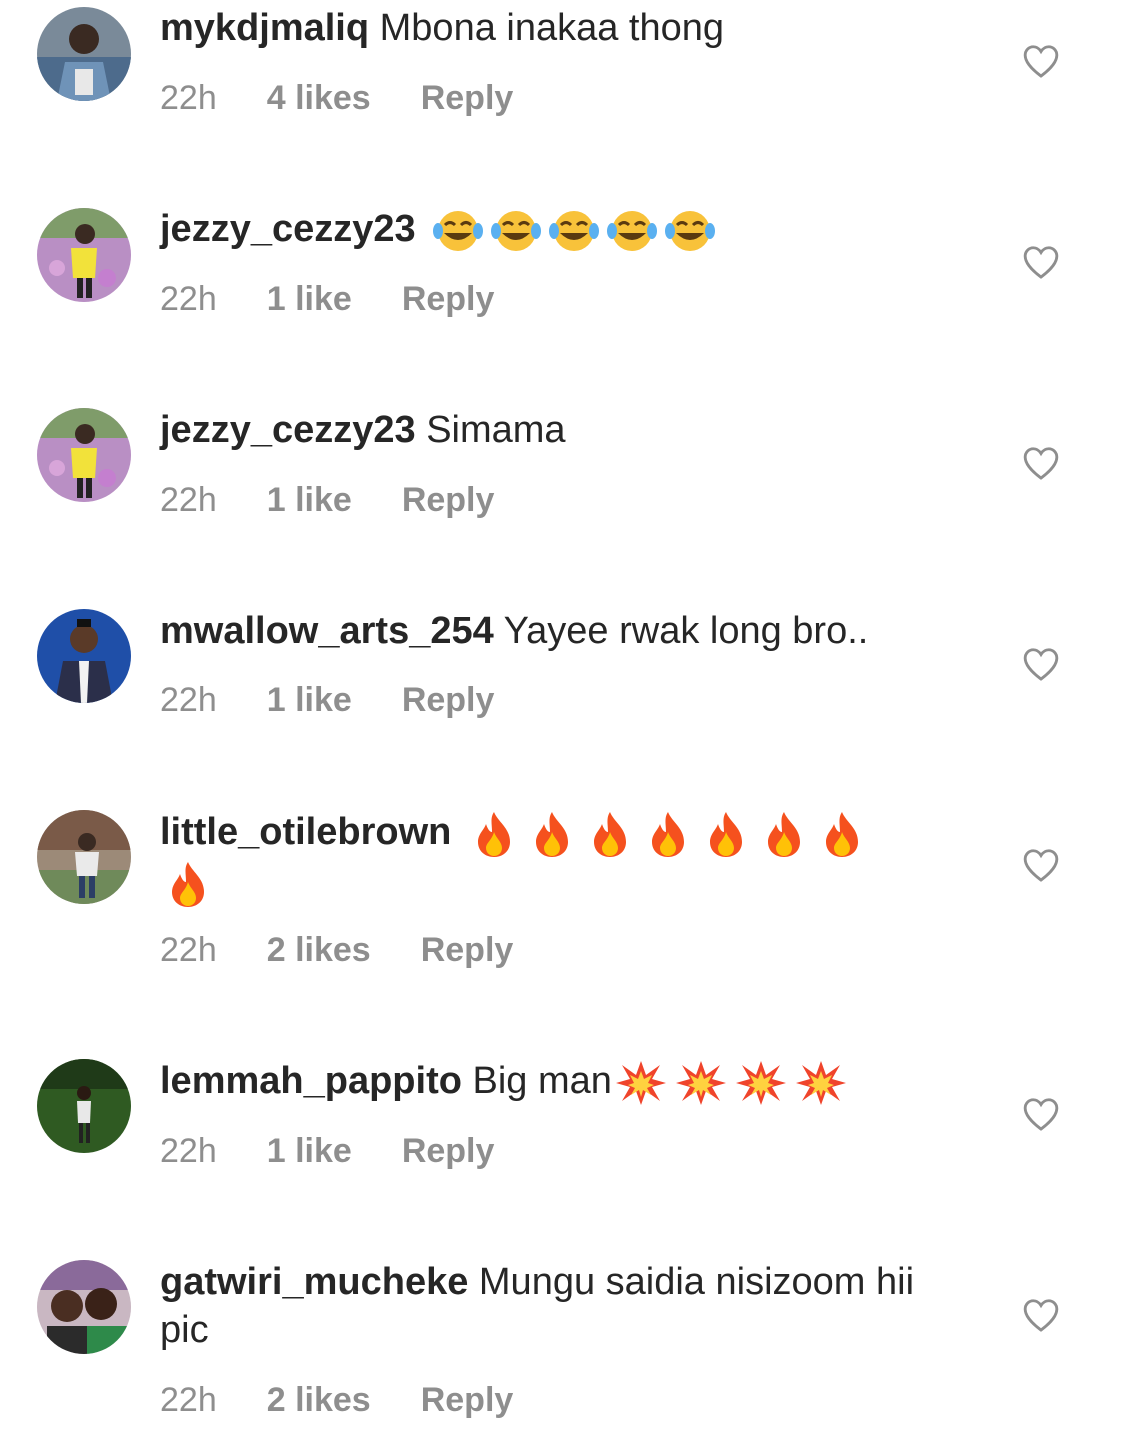 Image resolution: width=1125 pixels, height=1439 pixels. I want to click on avatar-blue-background-icon, so click(84, 656).